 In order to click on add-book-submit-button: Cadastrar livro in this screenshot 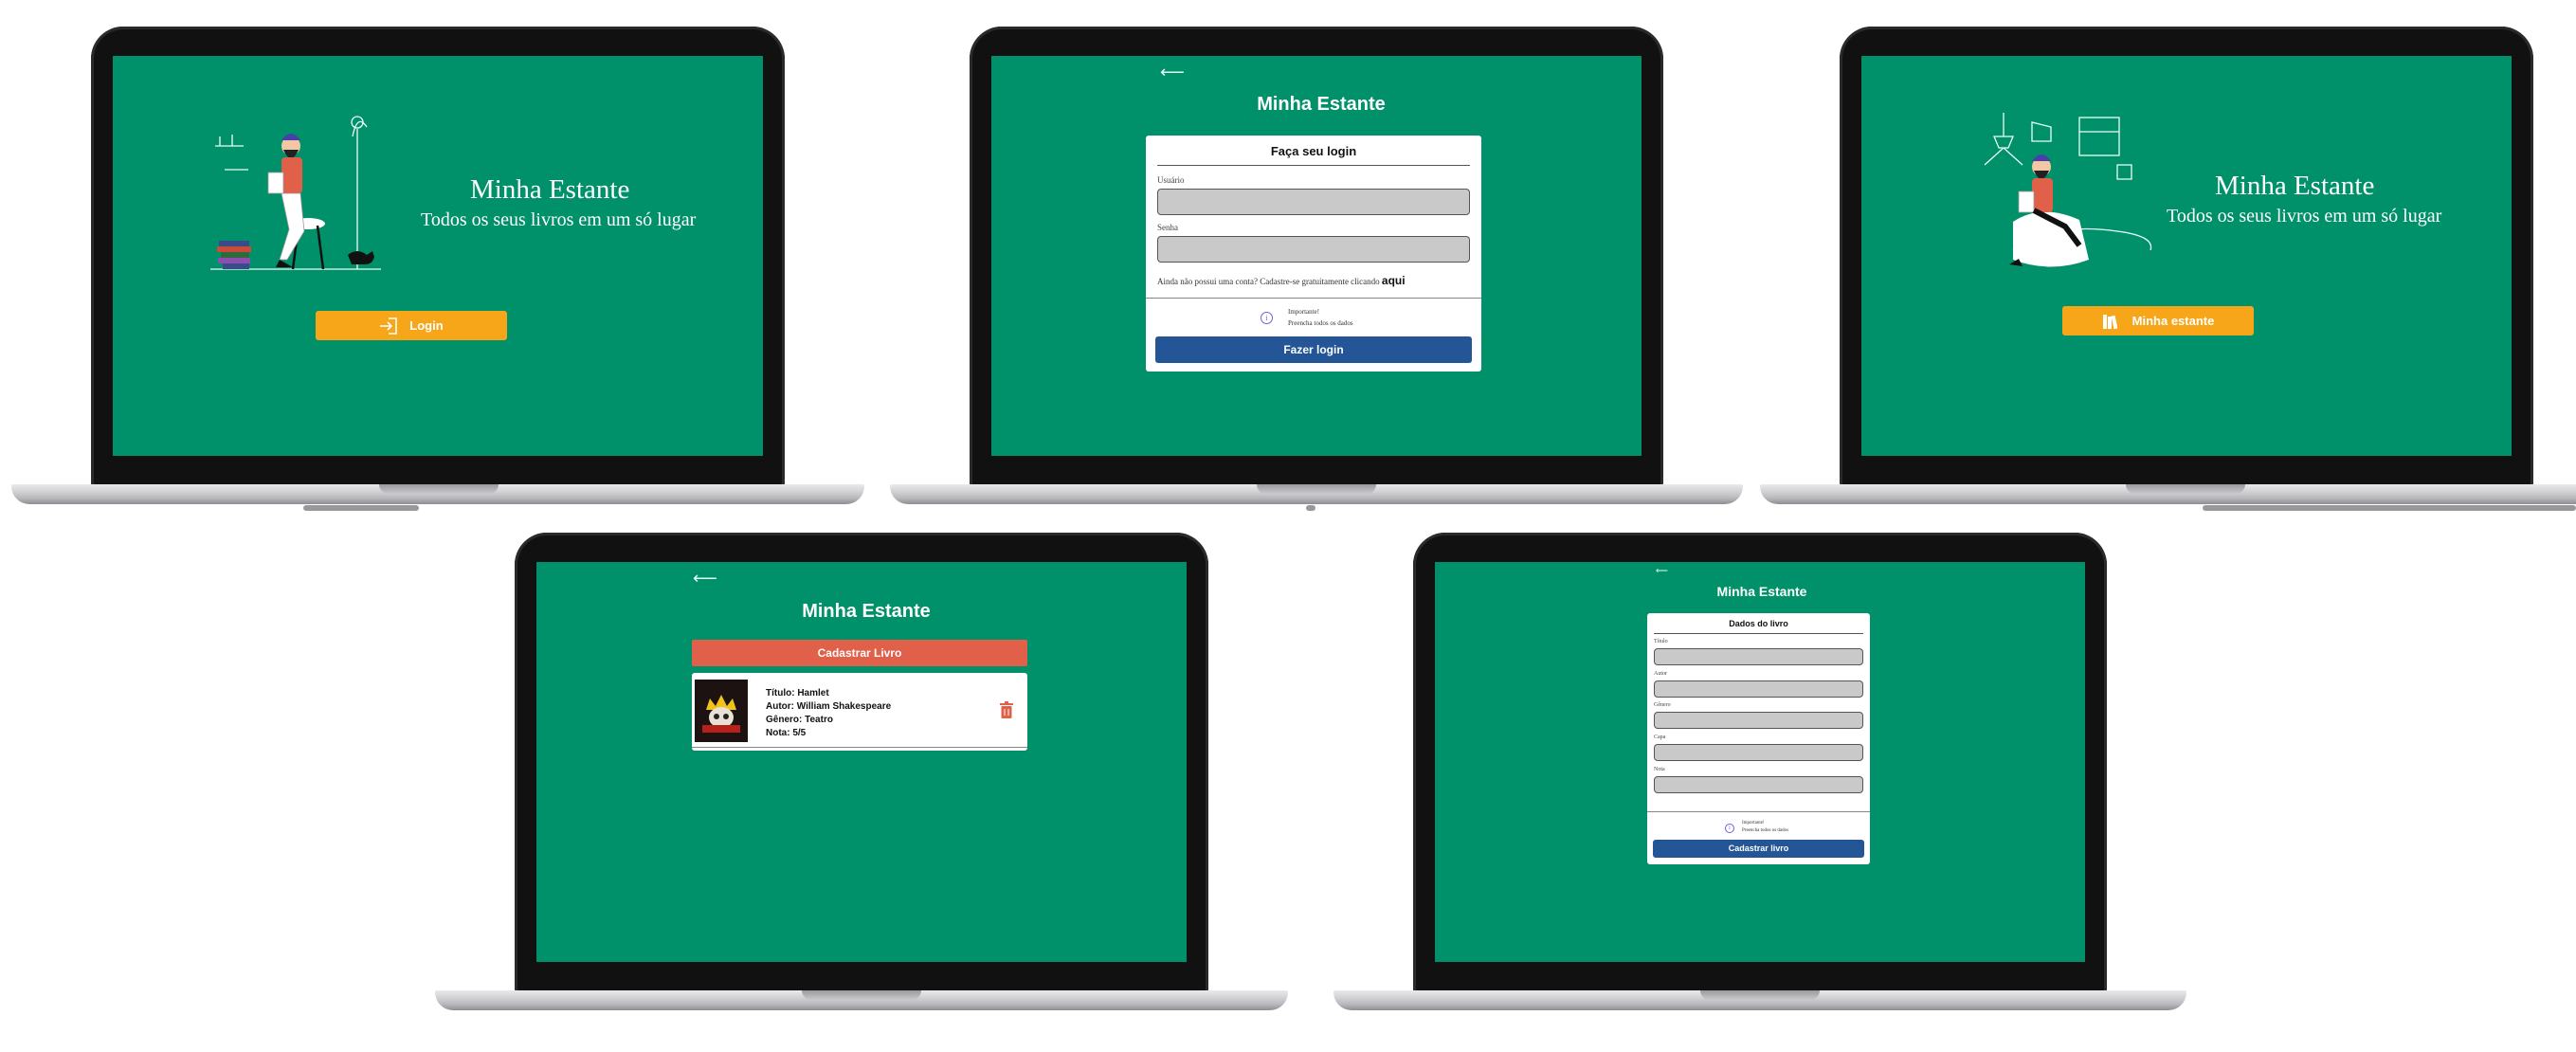, I will do `click(1758, 849)`.